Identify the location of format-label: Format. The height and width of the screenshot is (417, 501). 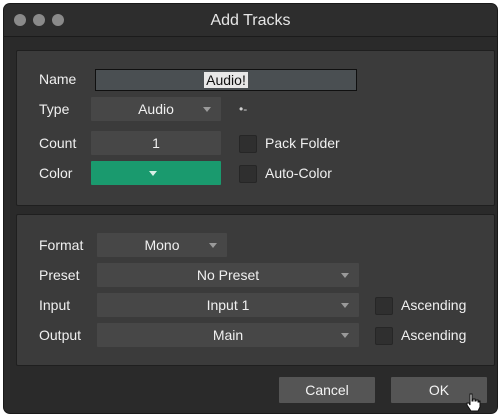
(61, 245).